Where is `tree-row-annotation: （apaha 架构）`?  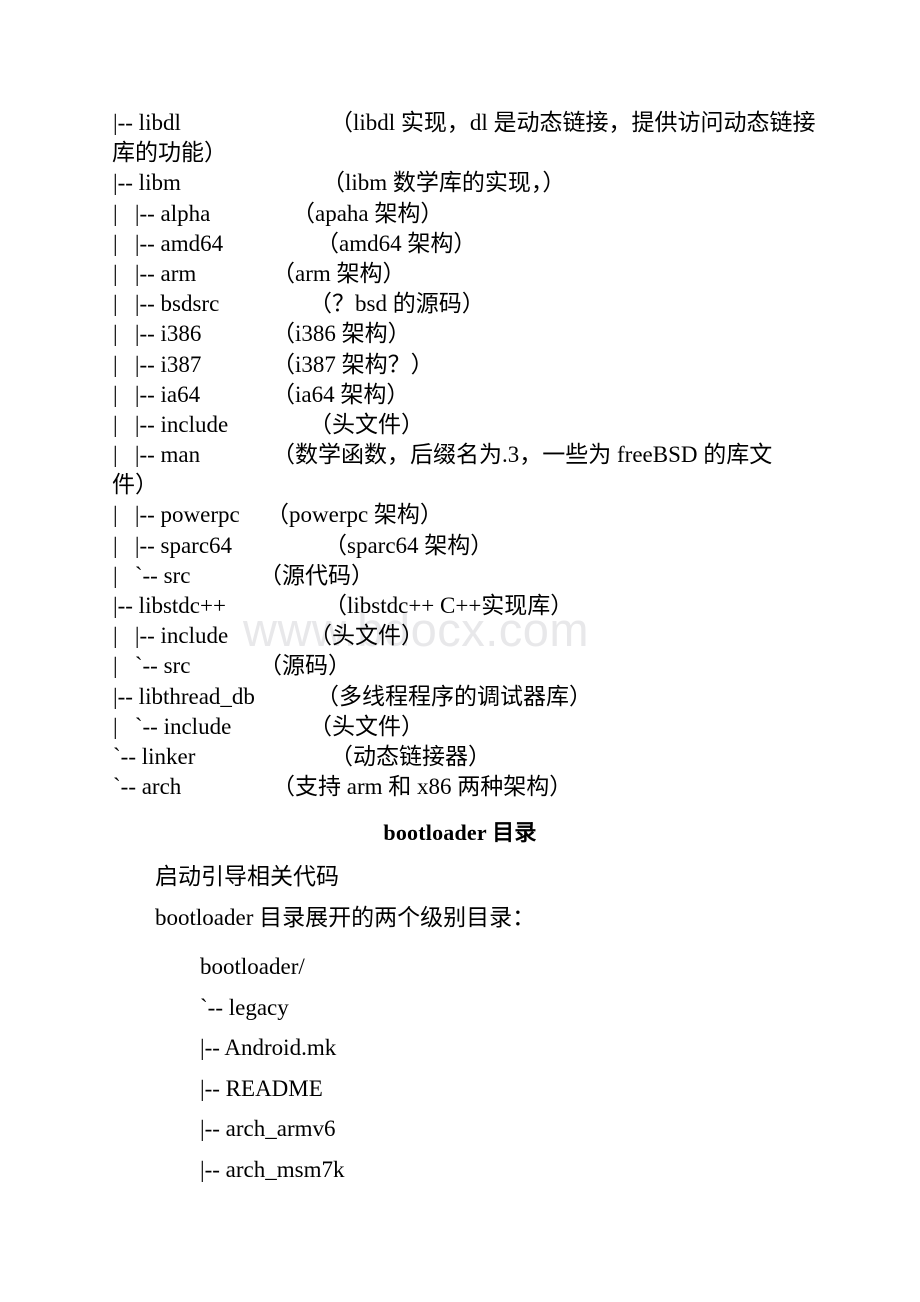 tree-row-annotation: （apaha 架构） is located at coordinates (368, 213).